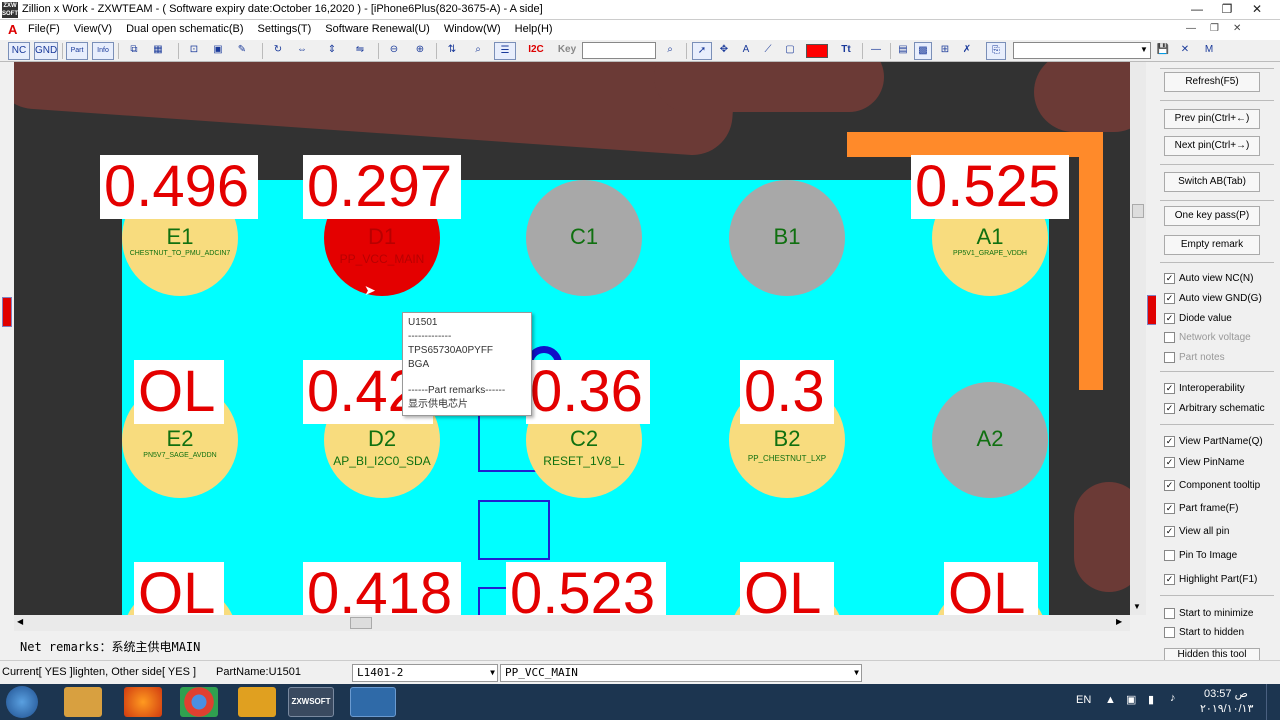 This screenshot has width=1280, height=720. I want to click on scroll-left-icon: ◀, so click(20, 621).